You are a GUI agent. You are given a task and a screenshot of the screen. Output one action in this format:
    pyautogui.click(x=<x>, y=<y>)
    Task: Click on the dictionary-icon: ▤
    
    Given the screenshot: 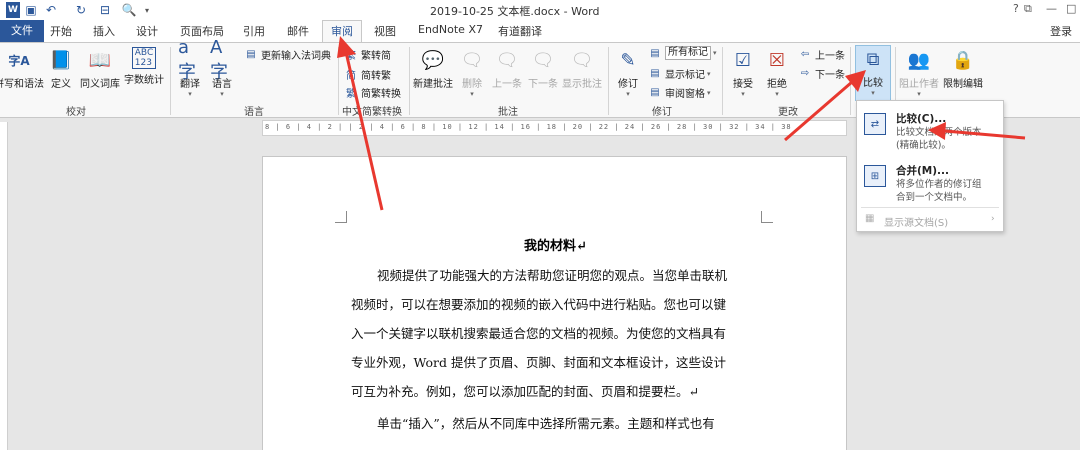 What is the action you would take?
    pyautogui.click(x=251, y=54)
    